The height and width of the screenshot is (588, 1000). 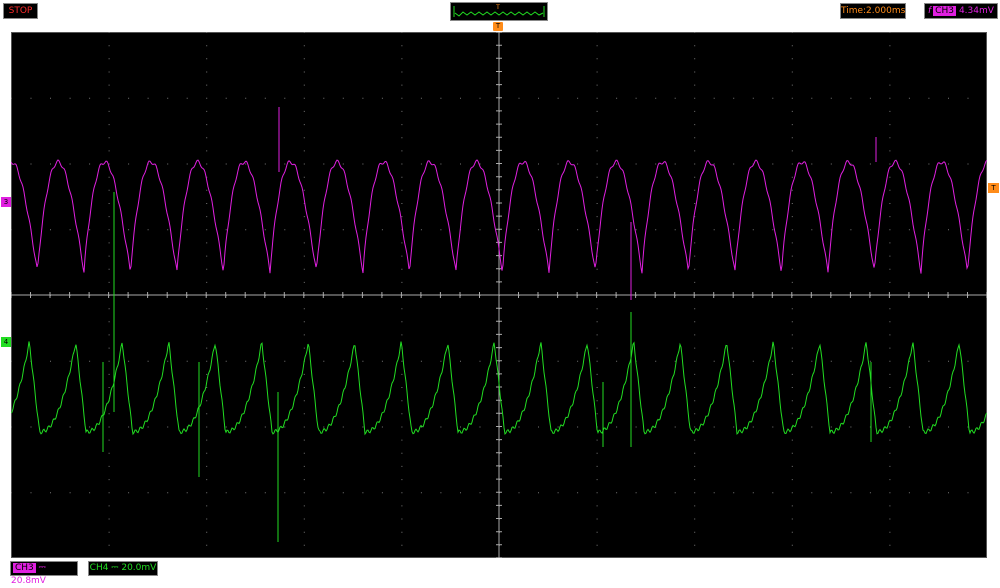 What do you see at coordinates (123, 568) in the screenshot?
I see `ch4-scale-readout: CH4 ⎓ 20.0mV` at bounding box center [123, 568].